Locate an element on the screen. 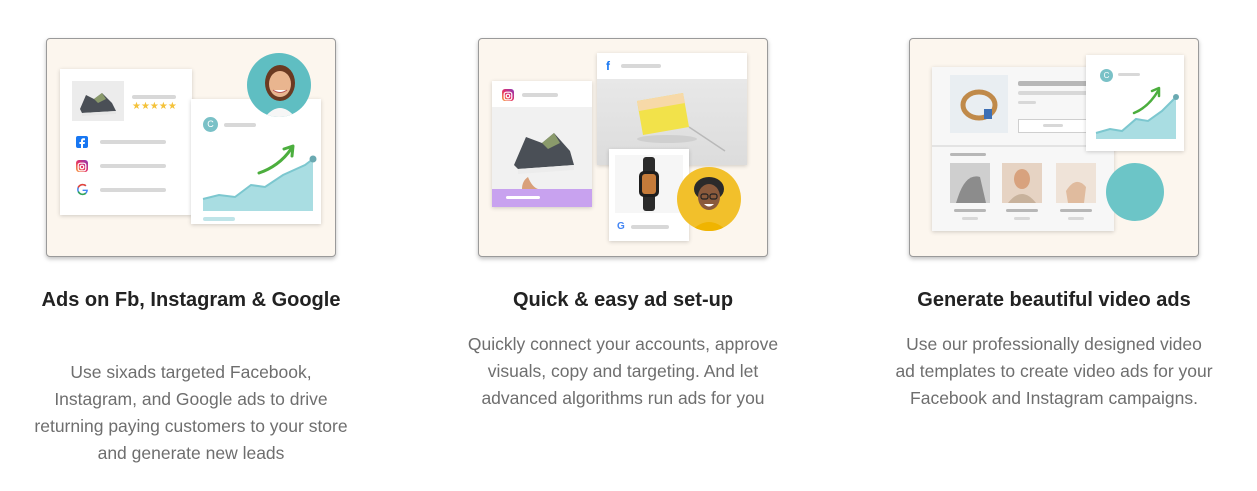  template-subtitle-bar is located at coordinates (1053, 93).